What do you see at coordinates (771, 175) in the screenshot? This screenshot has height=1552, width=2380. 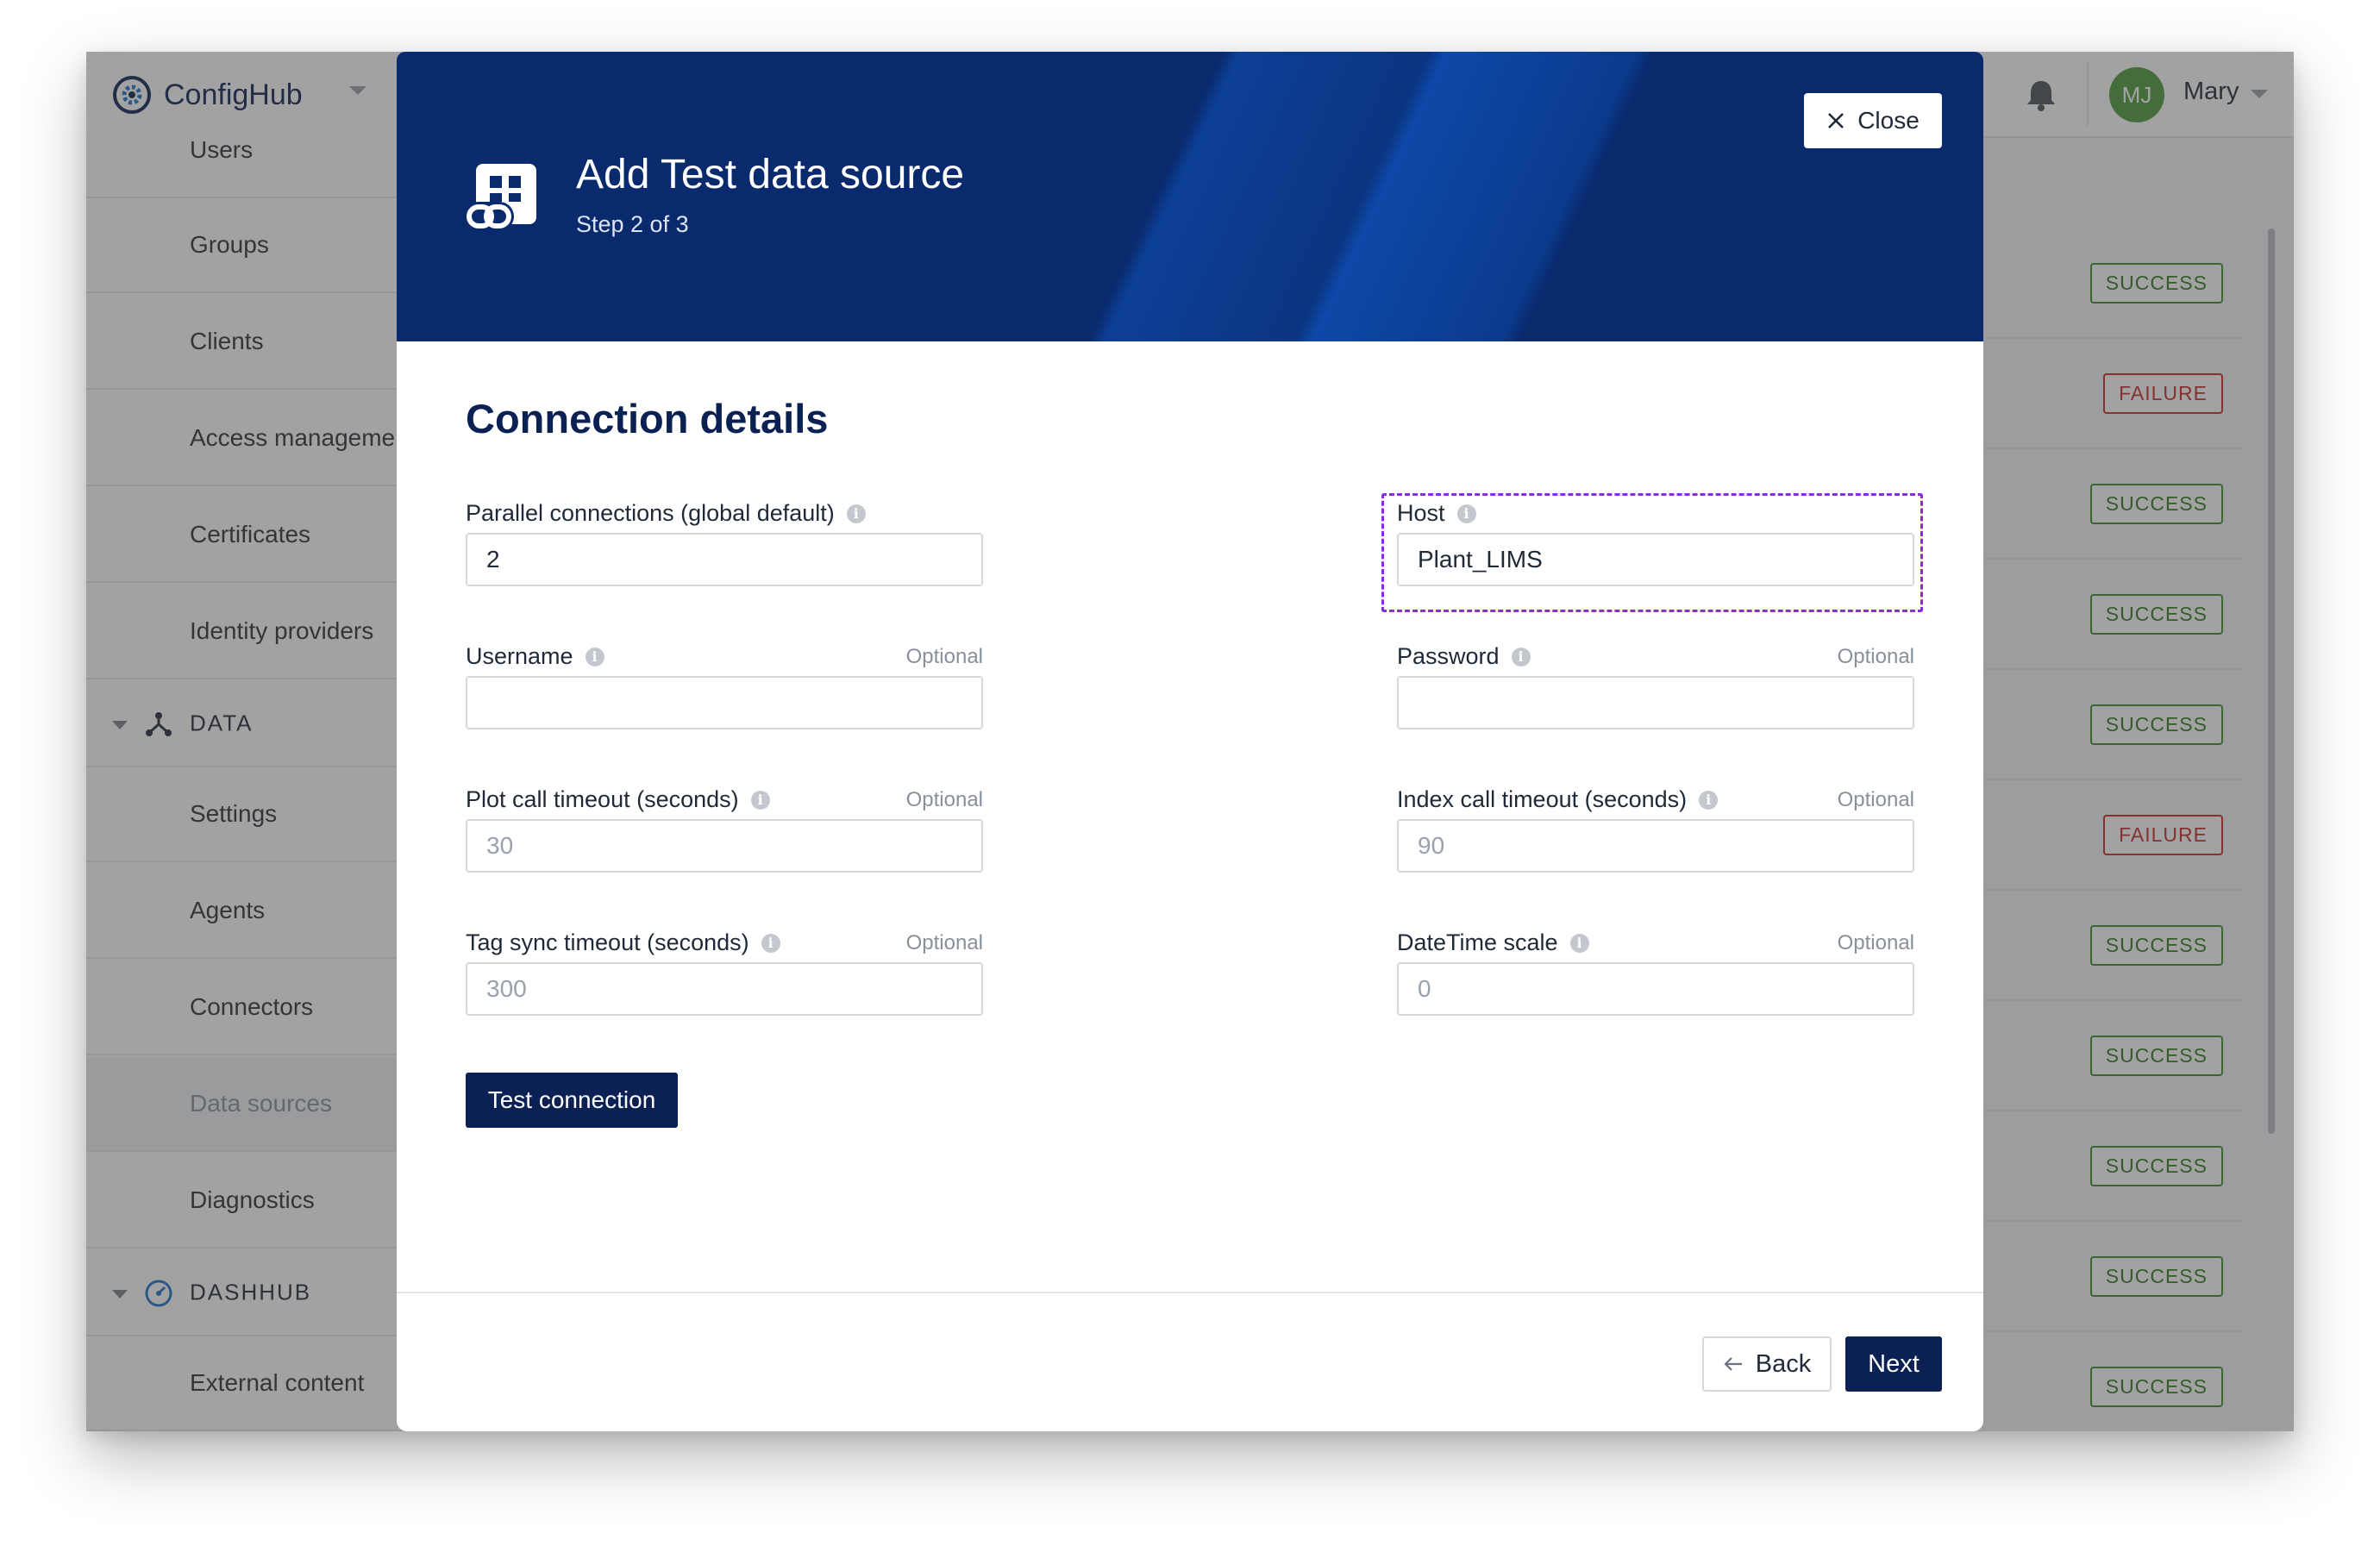 I see `modal-title: Add Test data source` at bounding box center [771, 175].